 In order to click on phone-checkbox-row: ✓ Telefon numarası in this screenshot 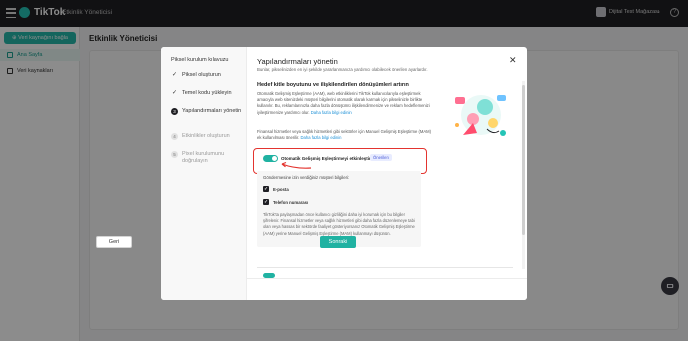, I will do `click(285, 202)`.